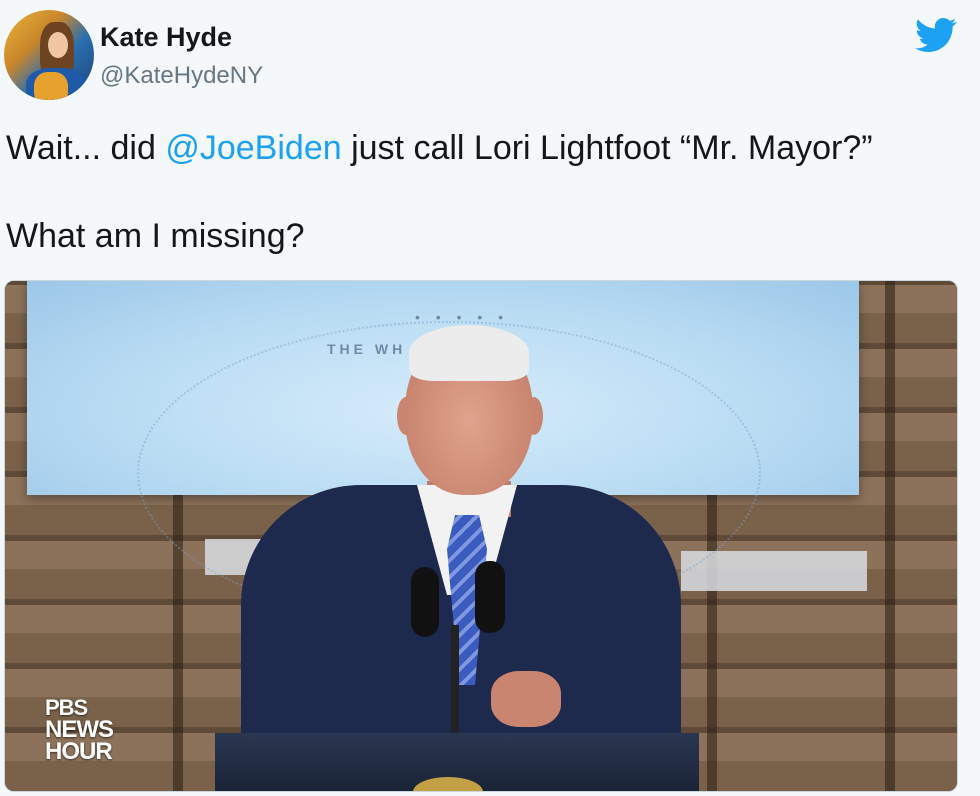  I want to click on avatar, so click(49, 55).